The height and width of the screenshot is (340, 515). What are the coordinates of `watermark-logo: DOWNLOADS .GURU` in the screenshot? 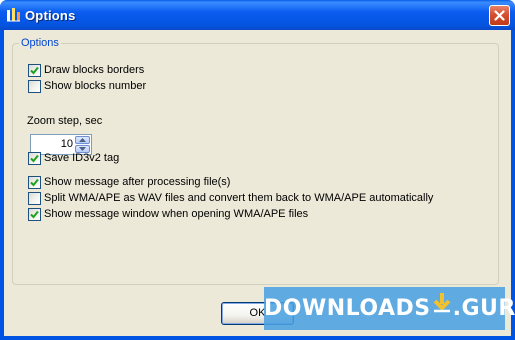 It's located at (389, 307).